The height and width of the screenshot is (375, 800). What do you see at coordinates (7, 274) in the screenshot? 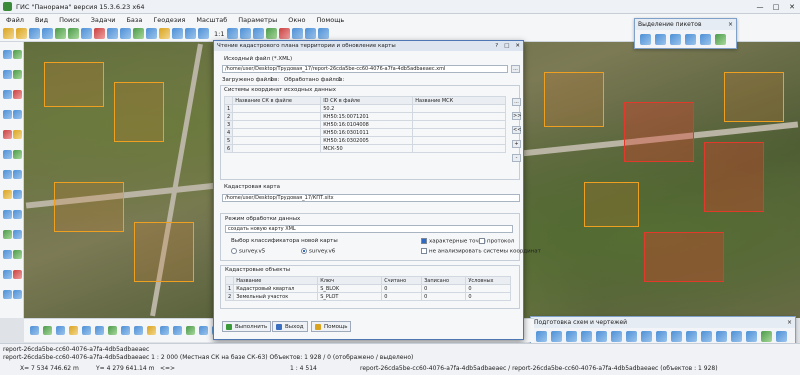
I see `point-icon` at bounding box center [7, 274].